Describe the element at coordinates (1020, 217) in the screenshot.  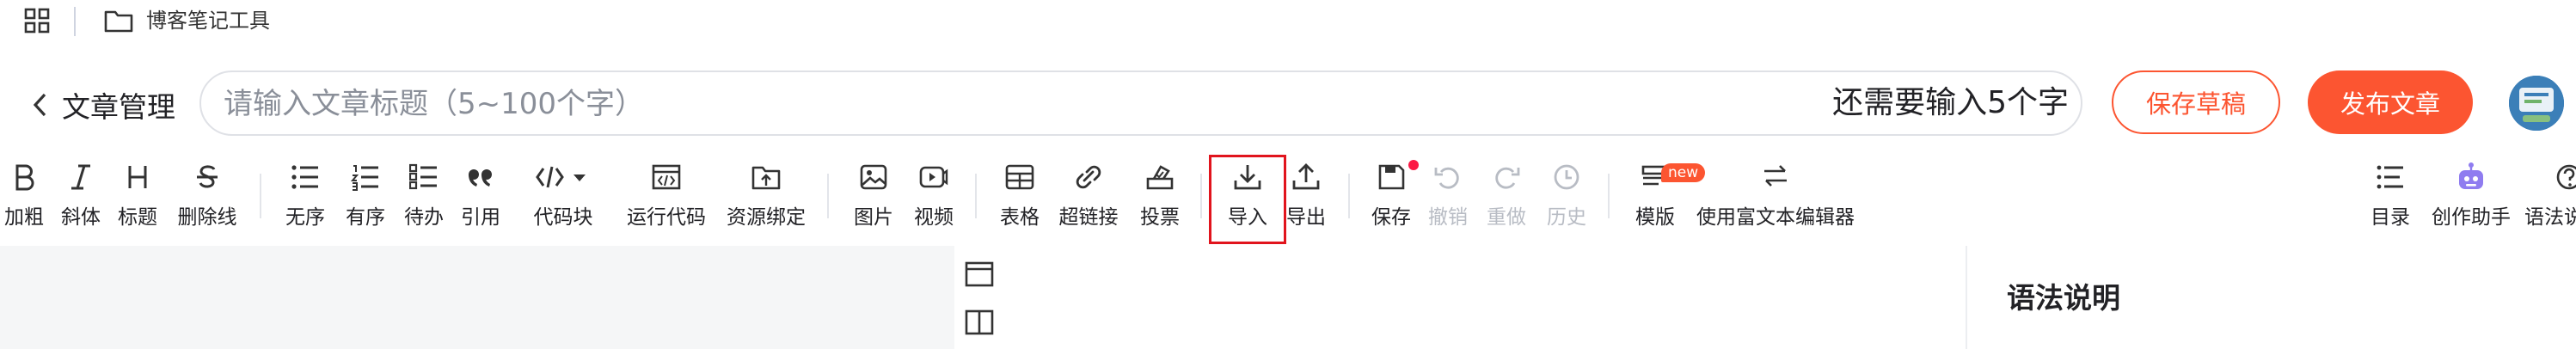
I see `tool-label: 表格` at that location.